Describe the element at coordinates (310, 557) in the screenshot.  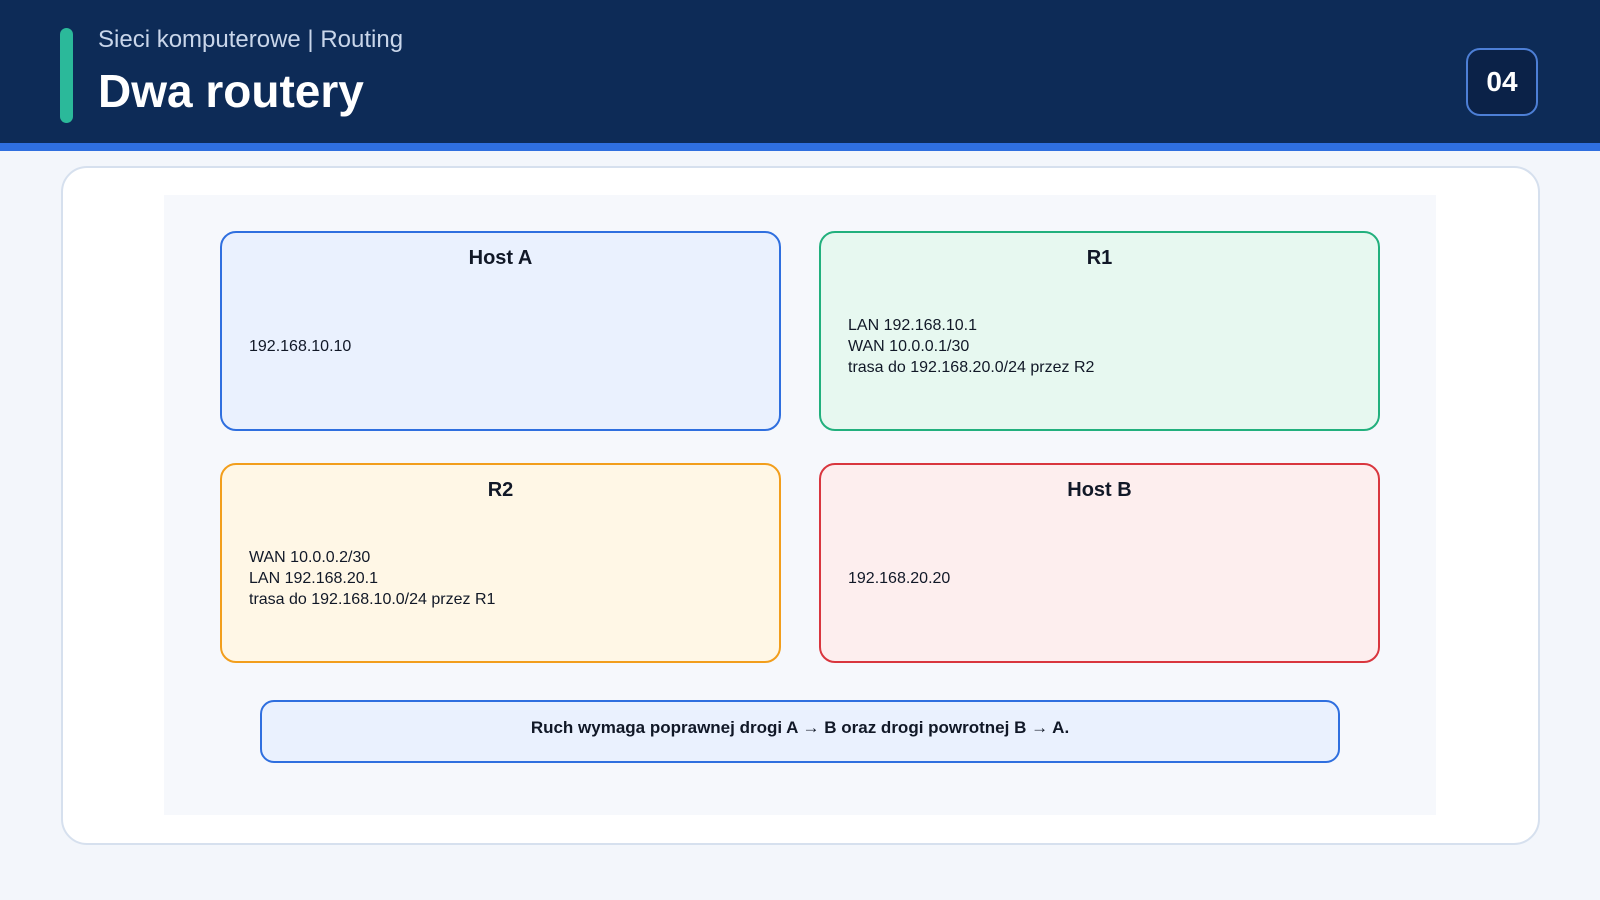
I see `node-detail: WAN 10.0.0.2/30` at that location.